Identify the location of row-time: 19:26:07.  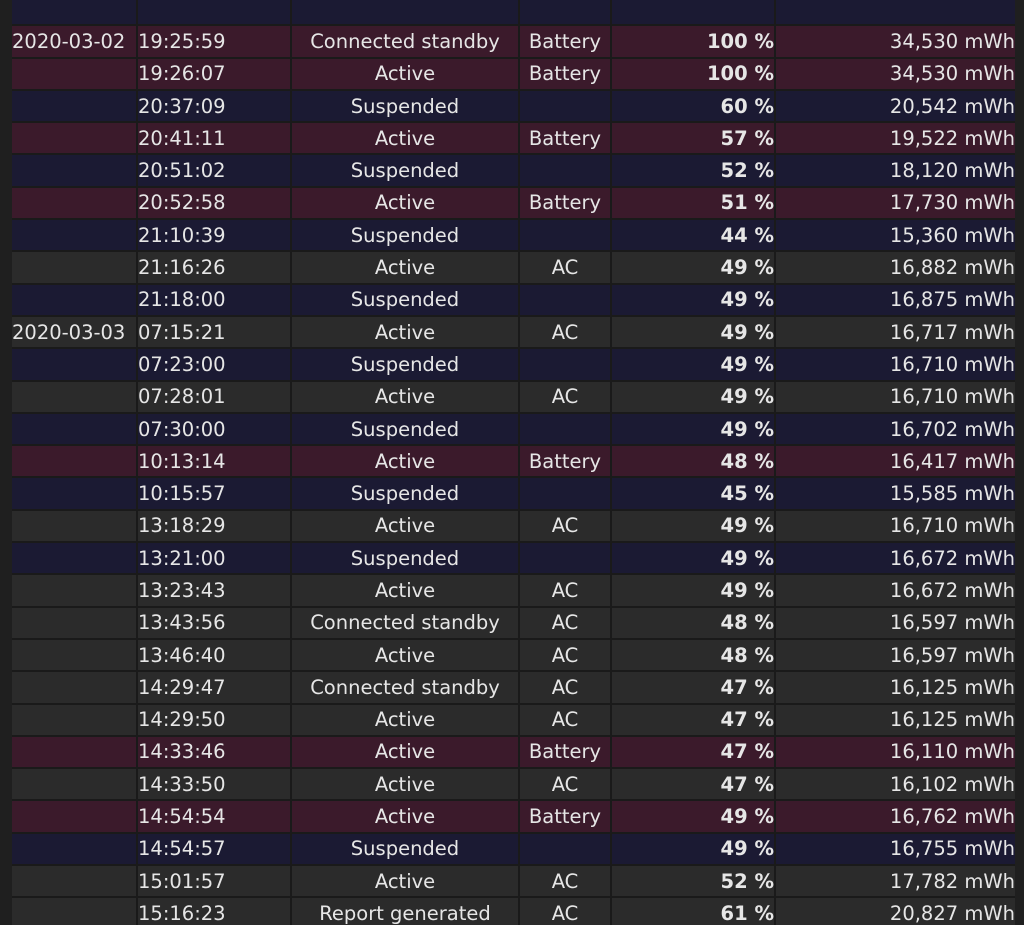
(215, 74).